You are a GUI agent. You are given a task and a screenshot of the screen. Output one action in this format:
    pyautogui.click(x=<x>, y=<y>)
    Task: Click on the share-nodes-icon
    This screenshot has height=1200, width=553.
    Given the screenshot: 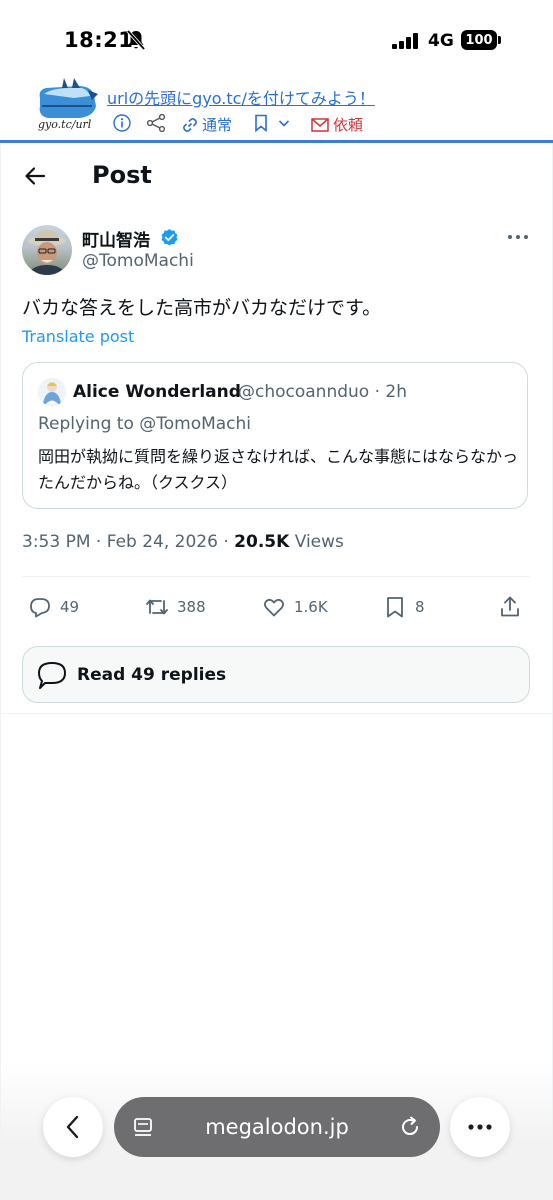 What is the action you would take?
    pyautogui.click(x=156, y=123)
    